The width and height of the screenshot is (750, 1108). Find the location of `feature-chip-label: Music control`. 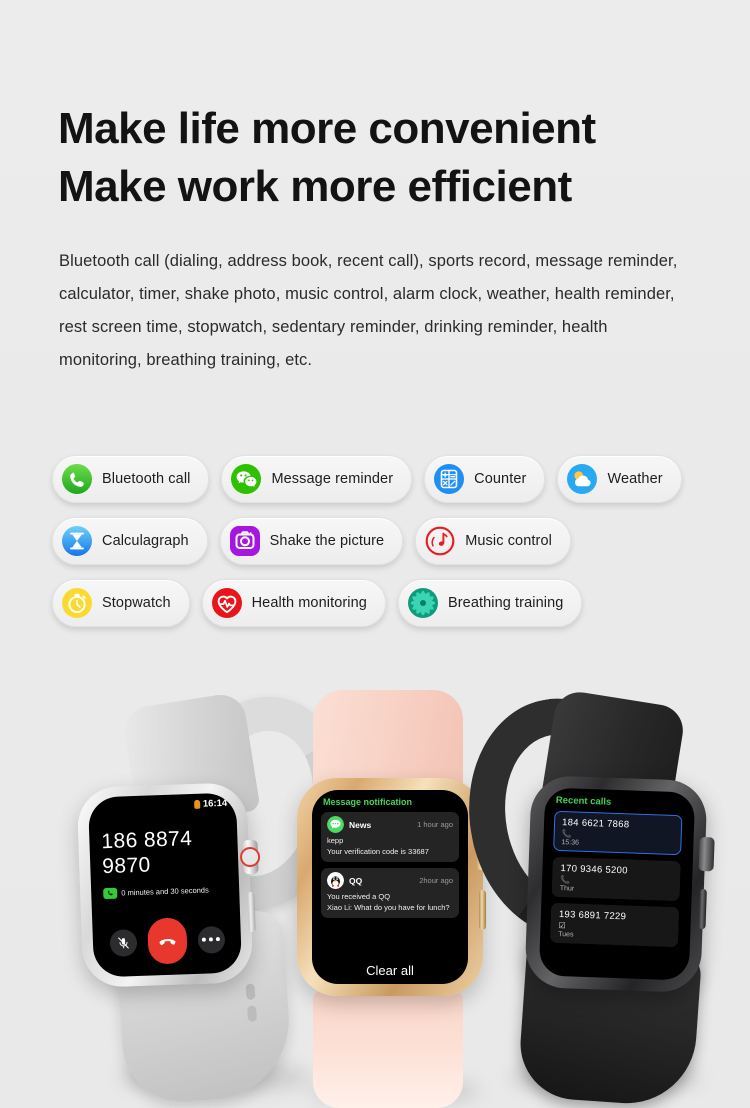

feature-chip-label: Music control is located at coordinates (508, 541).